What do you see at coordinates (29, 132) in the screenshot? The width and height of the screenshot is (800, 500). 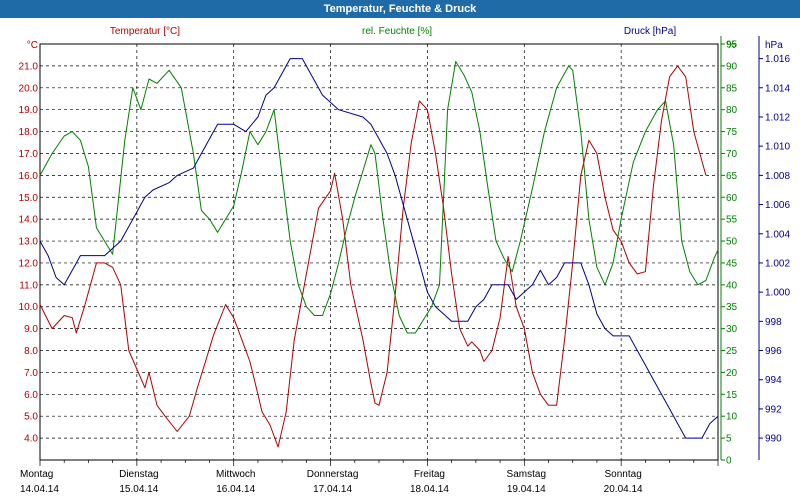 I see `temperature-tick-label: 18.0` at bounding box center [29, 132].